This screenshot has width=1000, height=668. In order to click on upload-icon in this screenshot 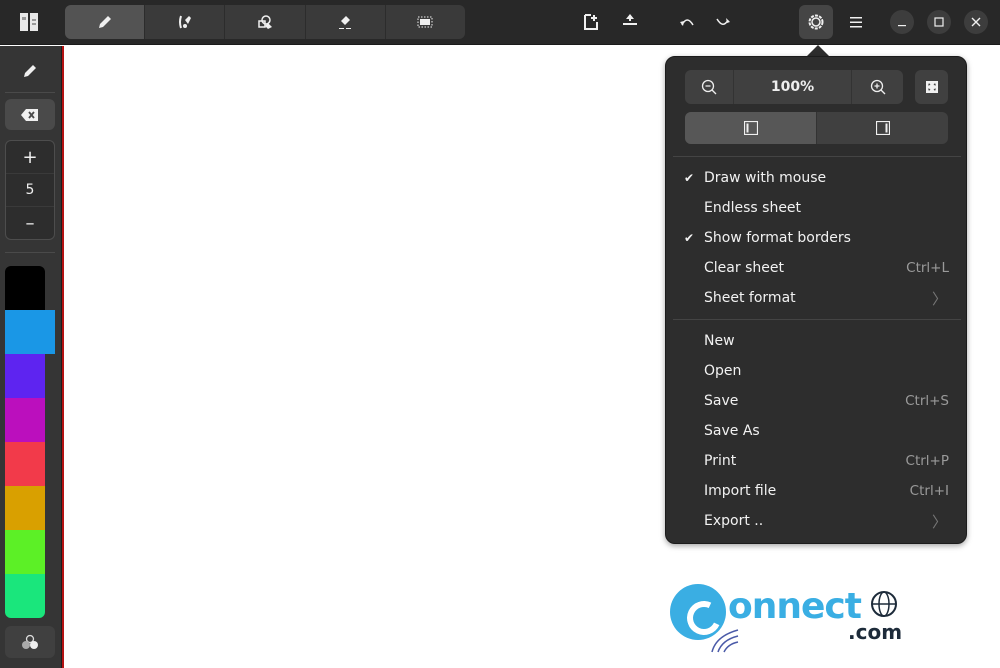, I will do `click(630, 19)`.